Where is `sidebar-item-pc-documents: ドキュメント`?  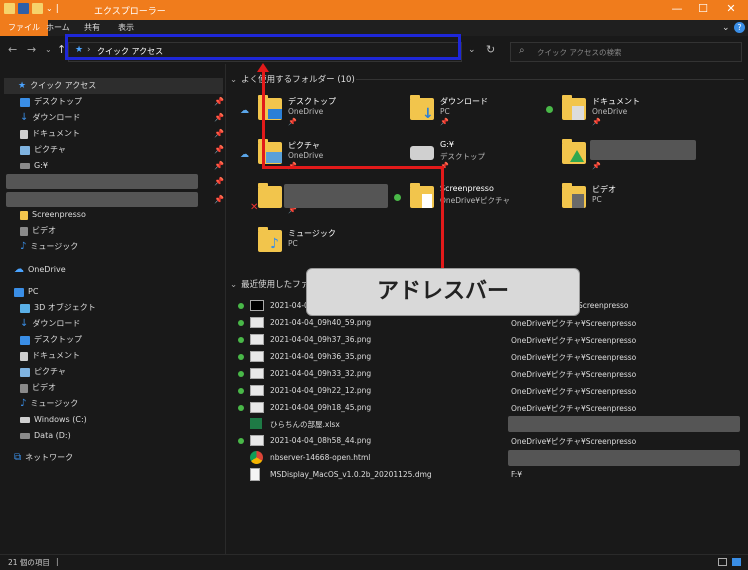
sidebar-item-pc-documents: ドキュメント is located at coordinates (50, 356).